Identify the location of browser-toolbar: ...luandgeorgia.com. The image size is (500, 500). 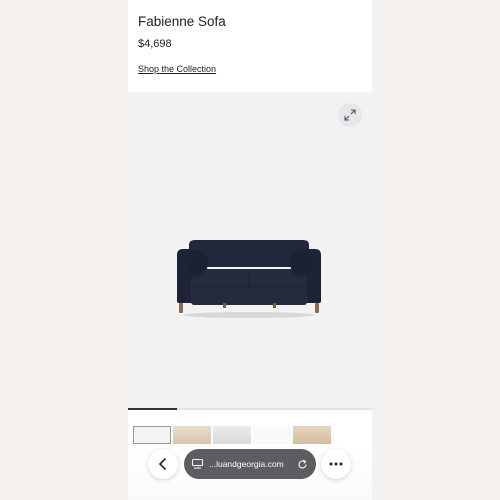
(250, 472).